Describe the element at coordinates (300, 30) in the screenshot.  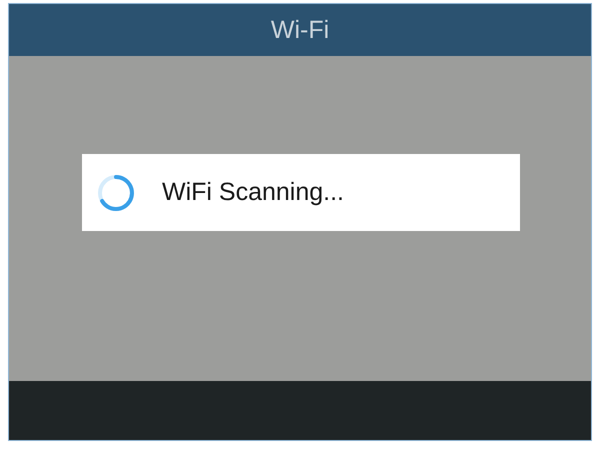
I see `window-title: Wi-Fi` at that location.